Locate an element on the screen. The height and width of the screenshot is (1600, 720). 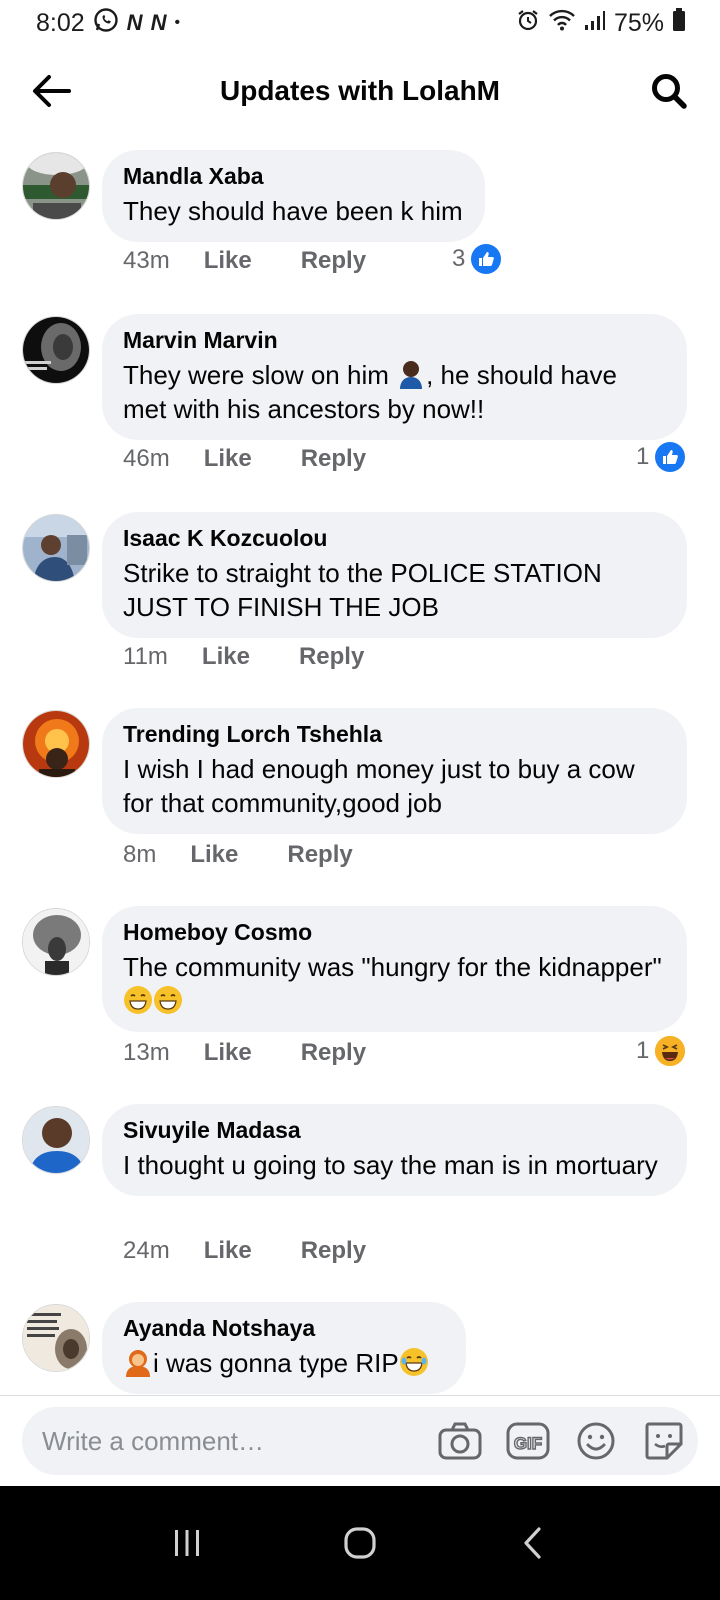
svg-text: GIF is located at coordinates (528, 1443).